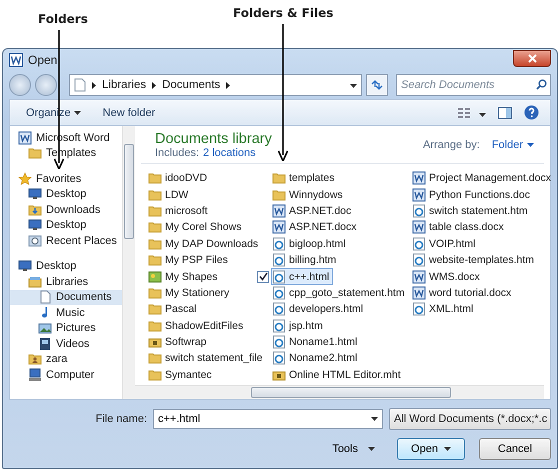 Image resolution: width=560 pixels, height=471 pixels. Describe the element at coordinates (339, 392) in the screenshot. I see `horizontal-scrollbar` at that location.